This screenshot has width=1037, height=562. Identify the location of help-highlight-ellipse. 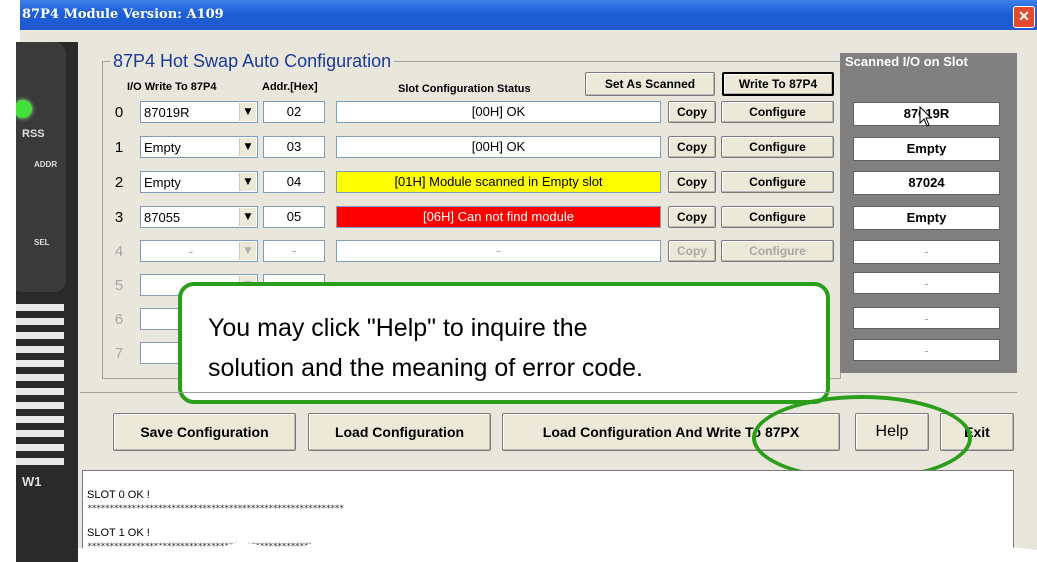
(862, 438).